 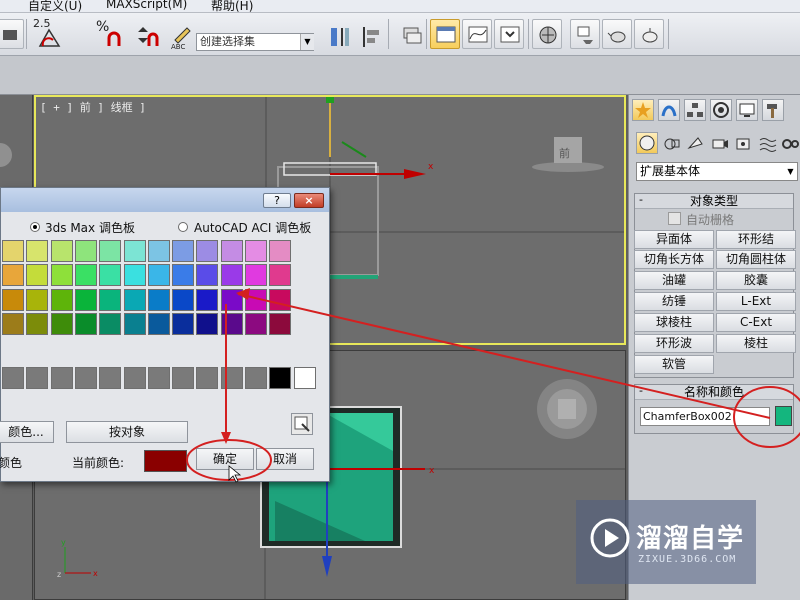 What do you see at coordinates (610, 538) in the screenshot?
I see `play-logo-icon` at bounding box center [610, 538].